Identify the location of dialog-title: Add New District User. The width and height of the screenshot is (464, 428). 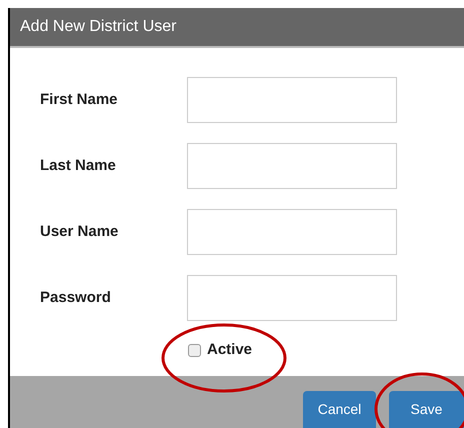
(98, 27).